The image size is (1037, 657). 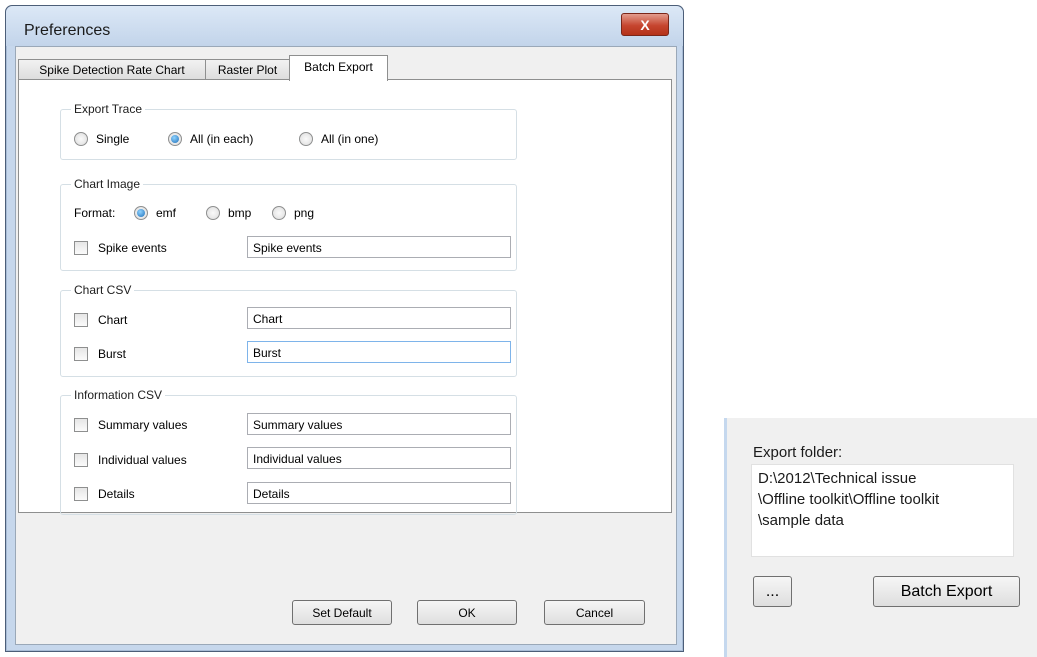 I want to click on radio-all-in-one-label: All (in one), so click(x=350, y=139).